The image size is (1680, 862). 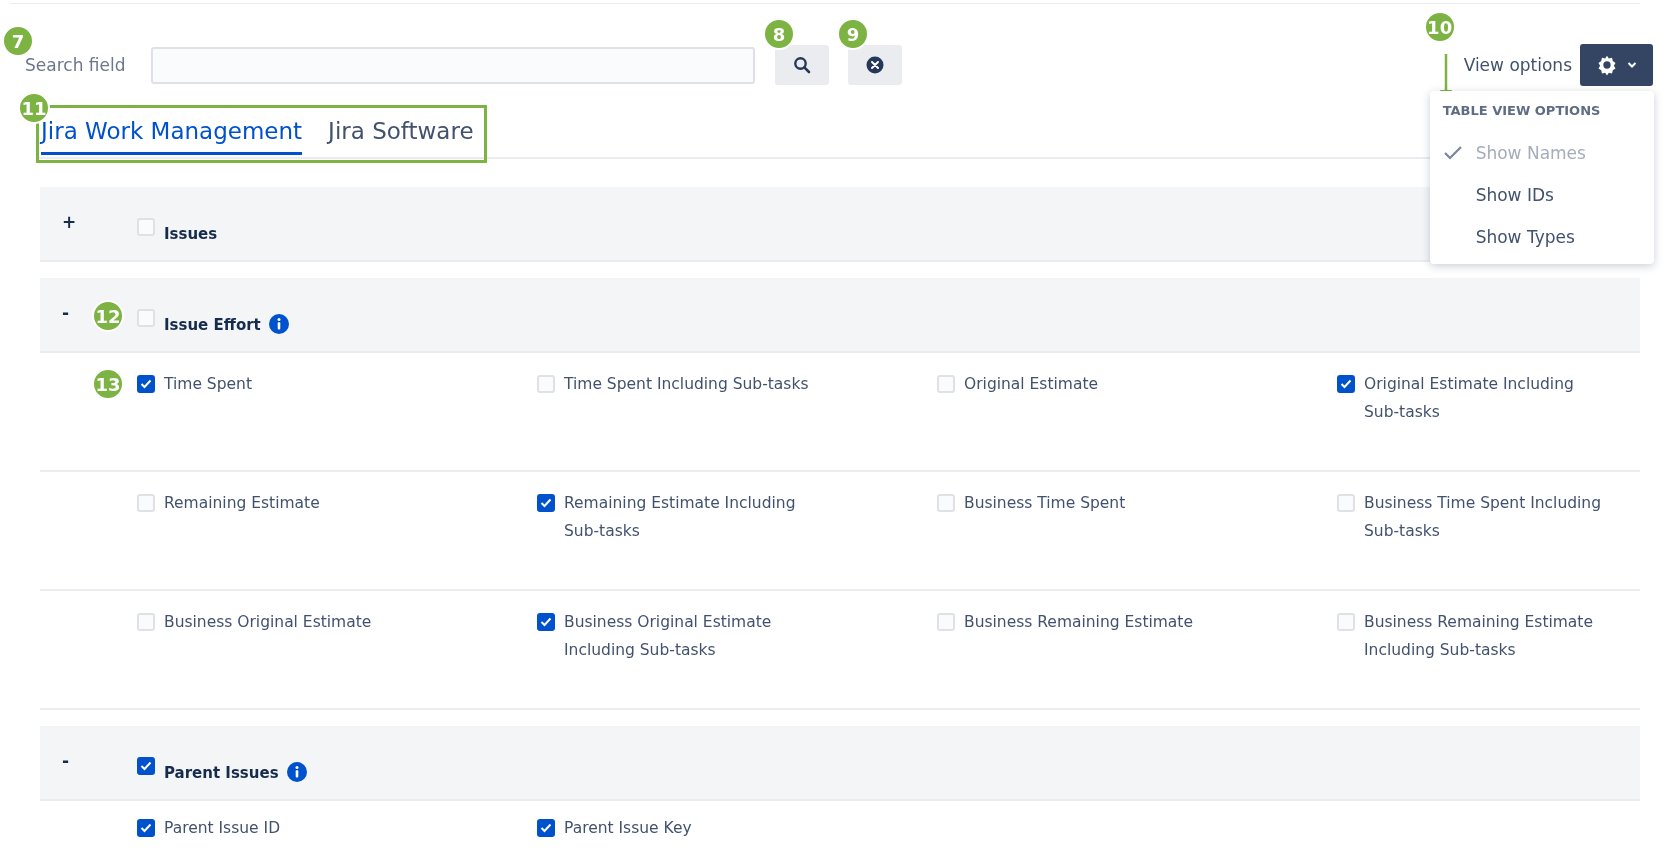 What do you see at coordinates (242, 503) in the screenshot?
I see `field-label: Remaining Estimate` at bounding box center [242, 503].